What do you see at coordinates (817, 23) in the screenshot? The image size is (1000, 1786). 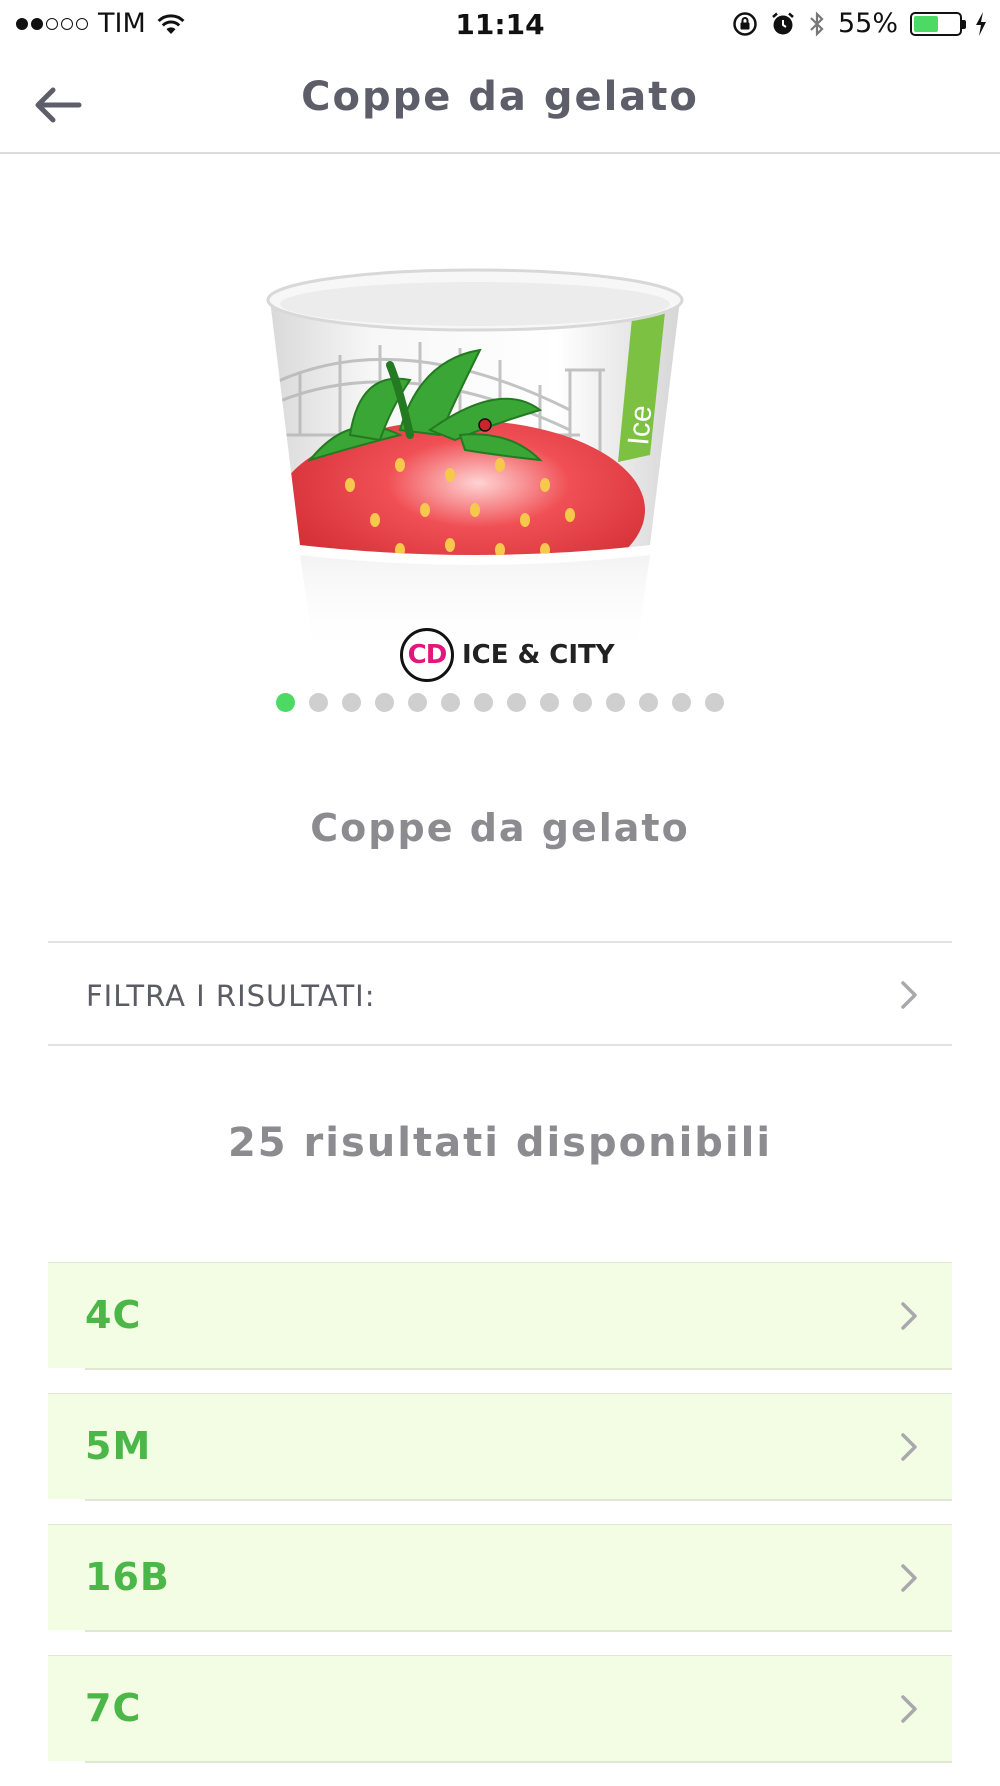 I see `bluetooth-icon` at bounding box center [817, 23].